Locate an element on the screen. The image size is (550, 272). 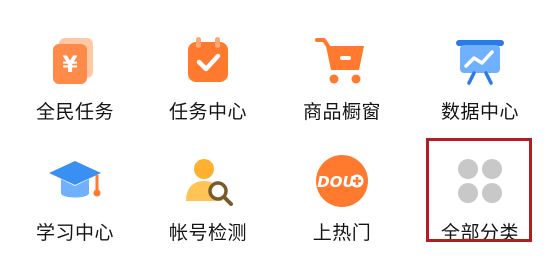
calendar-check-icon is located at coordinates (208, 60).